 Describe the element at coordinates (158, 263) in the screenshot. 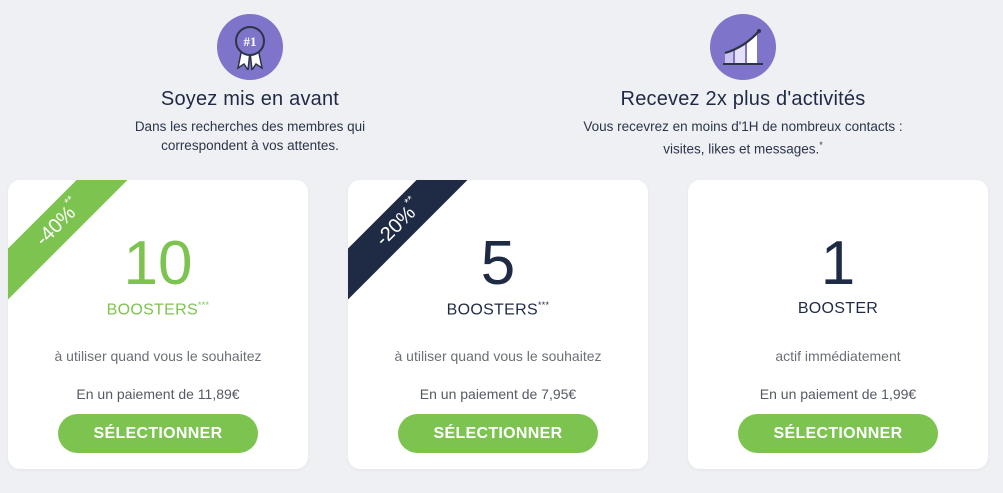

I see `booster-count: 10` at that location.